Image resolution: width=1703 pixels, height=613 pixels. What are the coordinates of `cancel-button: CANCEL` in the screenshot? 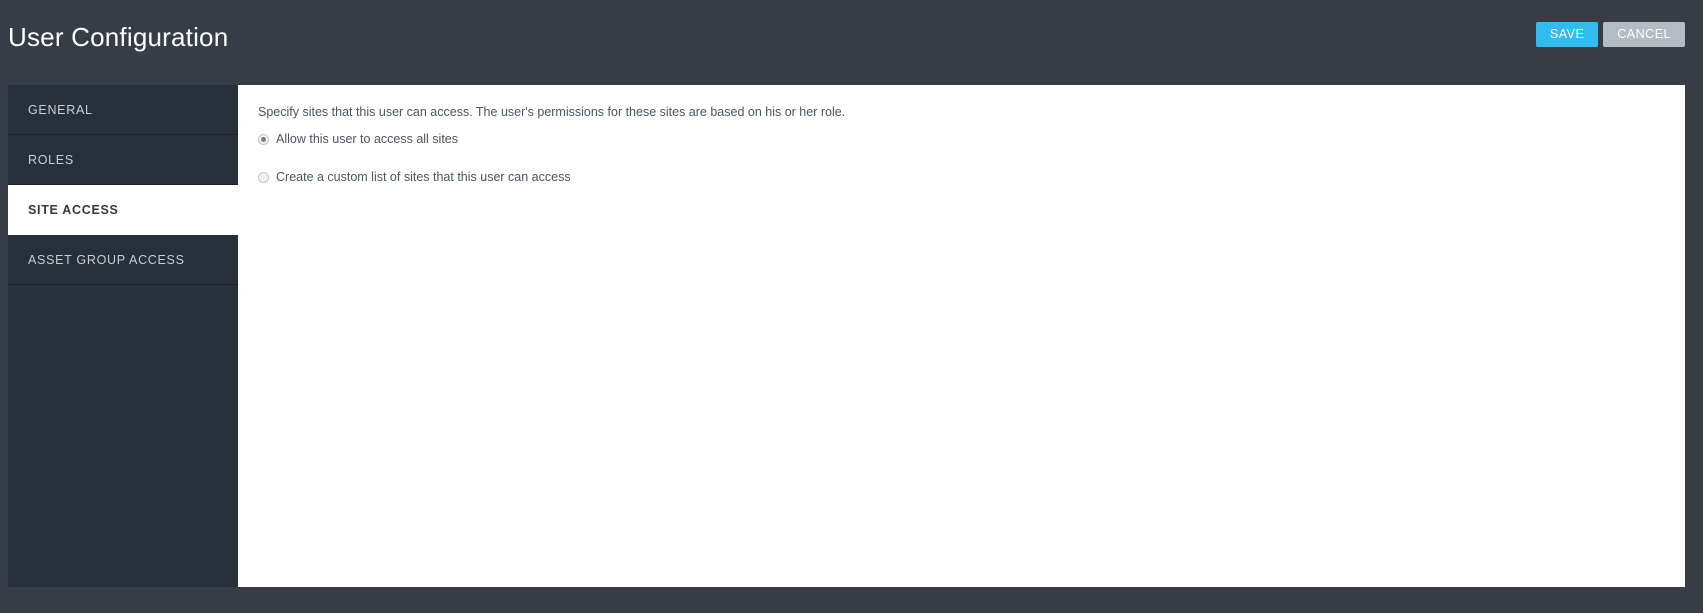 It's located at (1644, 34).